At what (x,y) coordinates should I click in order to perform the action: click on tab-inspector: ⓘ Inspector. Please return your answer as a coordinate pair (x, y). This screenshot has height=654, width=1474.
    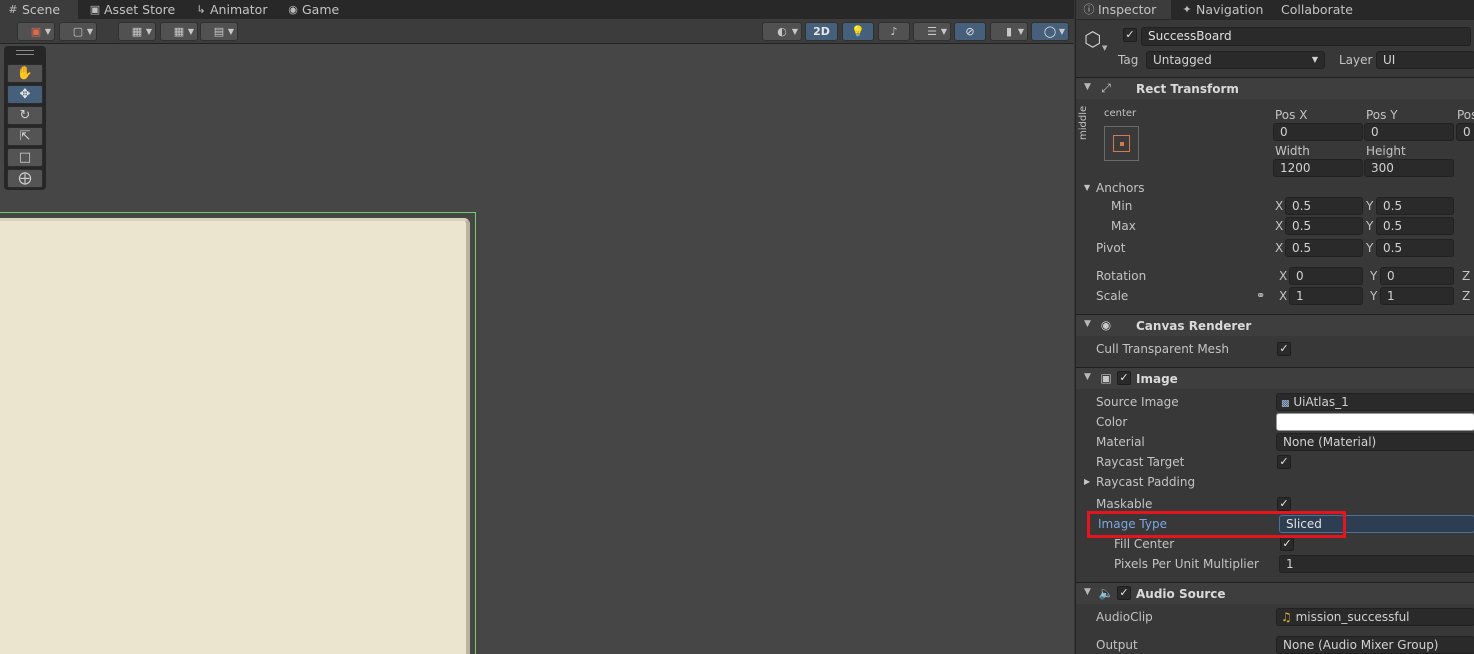
    Looking at the image, I should click on (1123, 9).